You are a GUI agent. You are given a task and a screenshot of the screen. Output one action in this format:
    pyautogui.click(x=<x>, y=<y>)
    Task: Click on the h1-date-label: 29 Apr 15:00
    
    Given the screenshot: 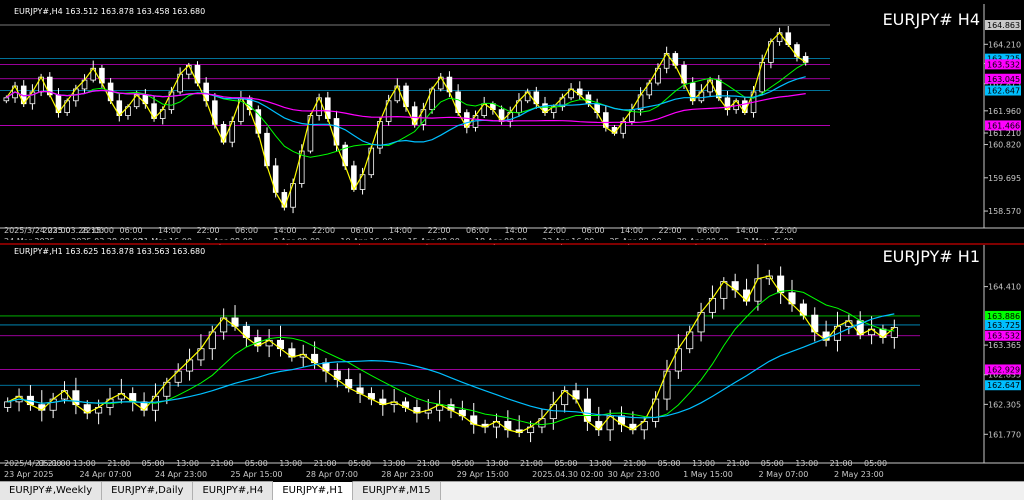 What is the action you would take?
    pyautogui.click(x=483, y=474)
    